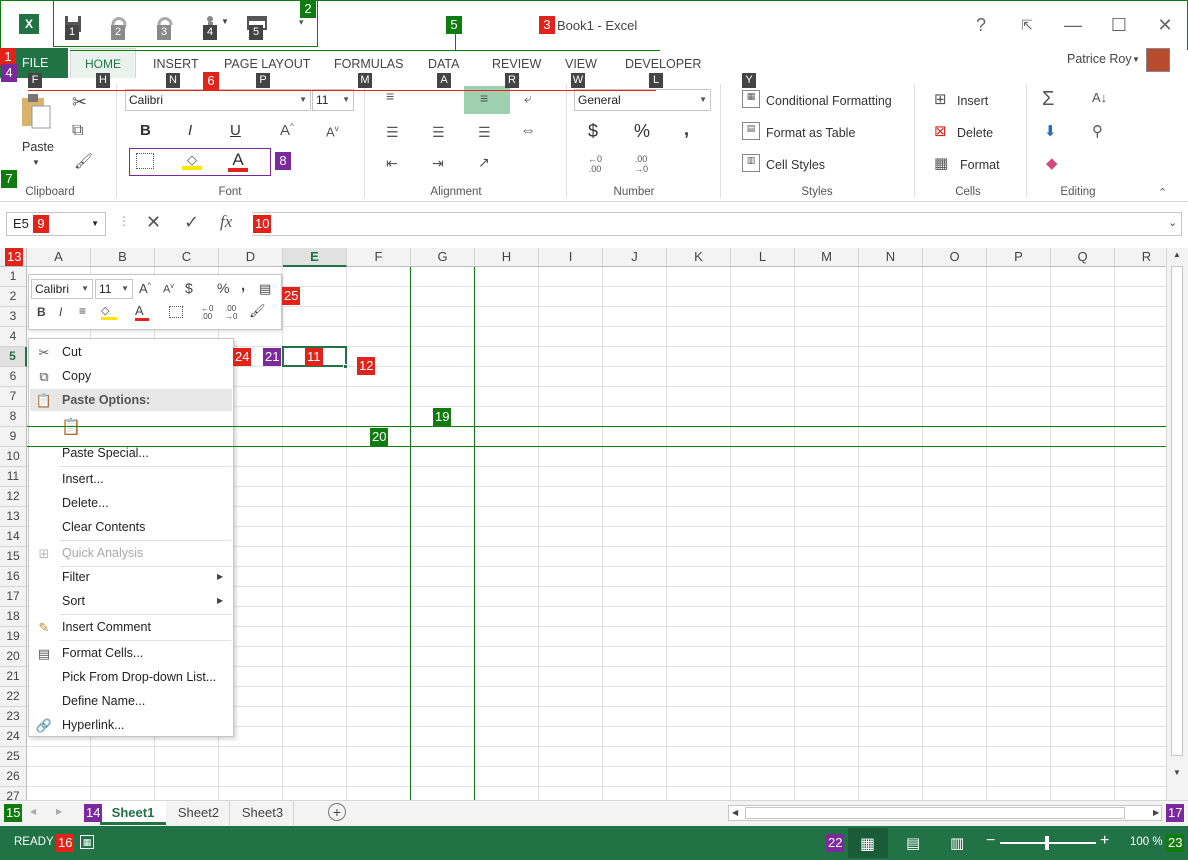 This screenshot has height=860, width=1188. Describe the element at coordinates (168, 289) in the screenshot. I see `decrease-font-icon: Av` at that location.